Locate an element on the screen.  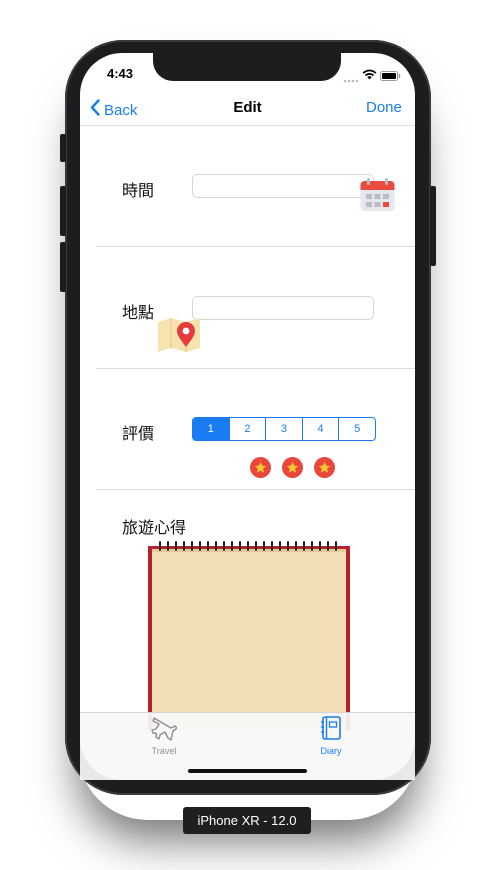
volume-up-button is located at coordinates (63, 211).